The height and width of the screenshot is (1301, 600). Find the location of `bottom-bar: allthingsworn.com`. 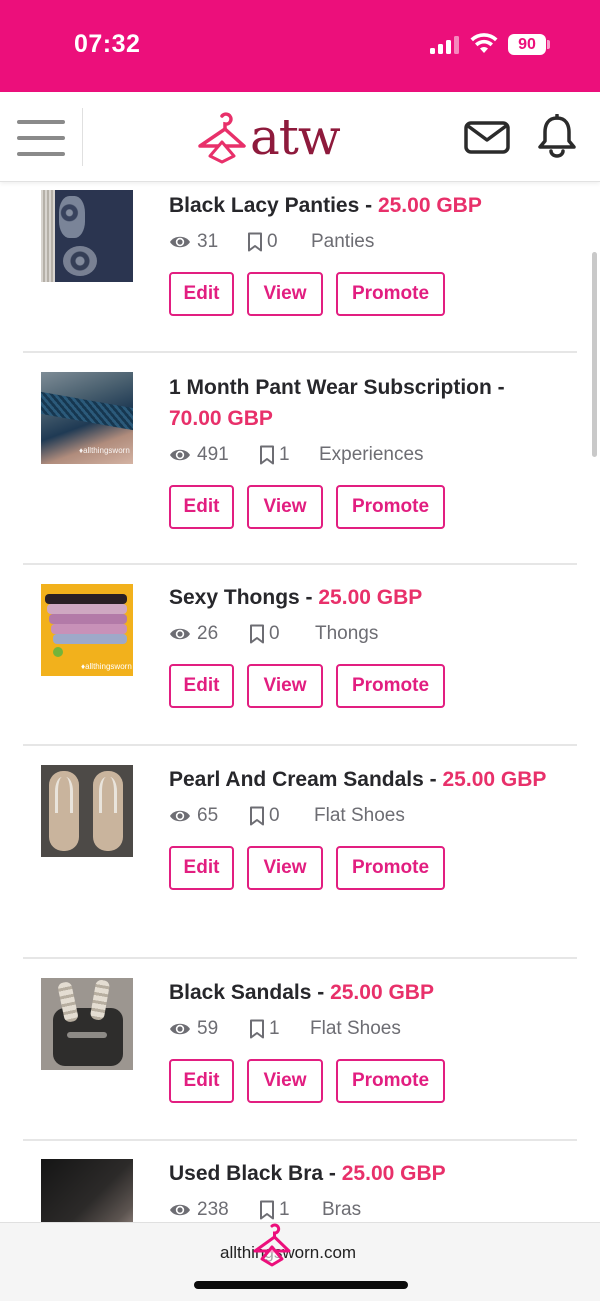

bottom-bar: allthingsworn.com is located at coordinates (300, 1261).